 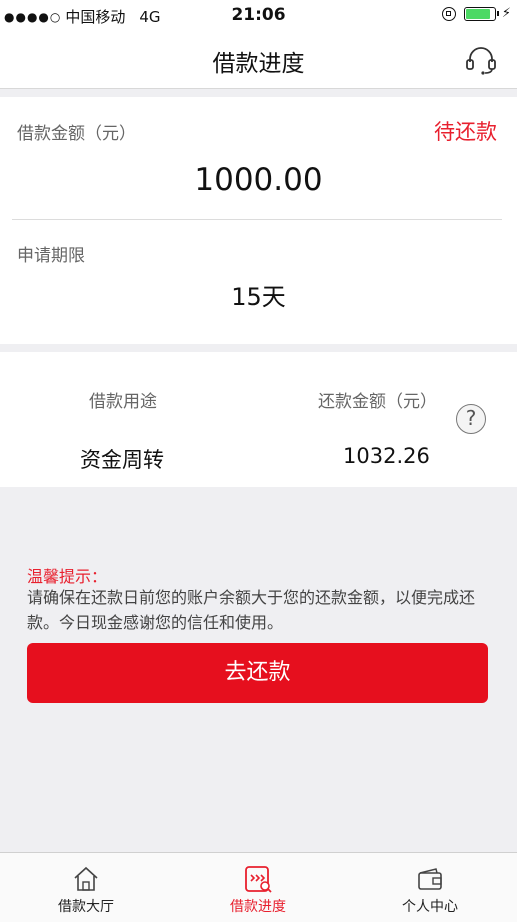 I want to click on tab-loan-progress: 借款进度, so click(x=258, y=887).